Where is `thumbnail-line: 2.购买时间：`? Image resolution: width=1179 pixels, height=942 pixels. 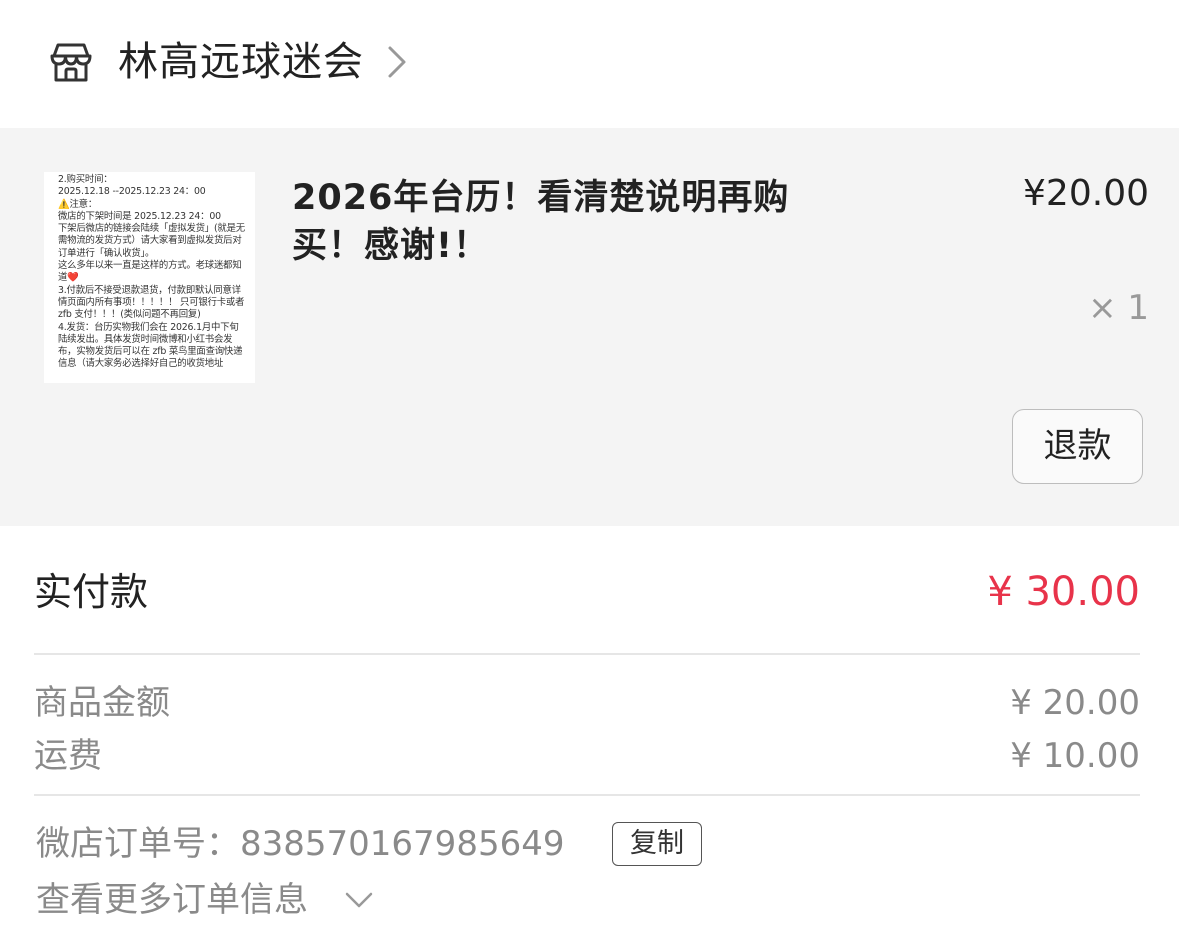 thumbnail-line: 2.购买时间： is located at coordinates (85, 179).